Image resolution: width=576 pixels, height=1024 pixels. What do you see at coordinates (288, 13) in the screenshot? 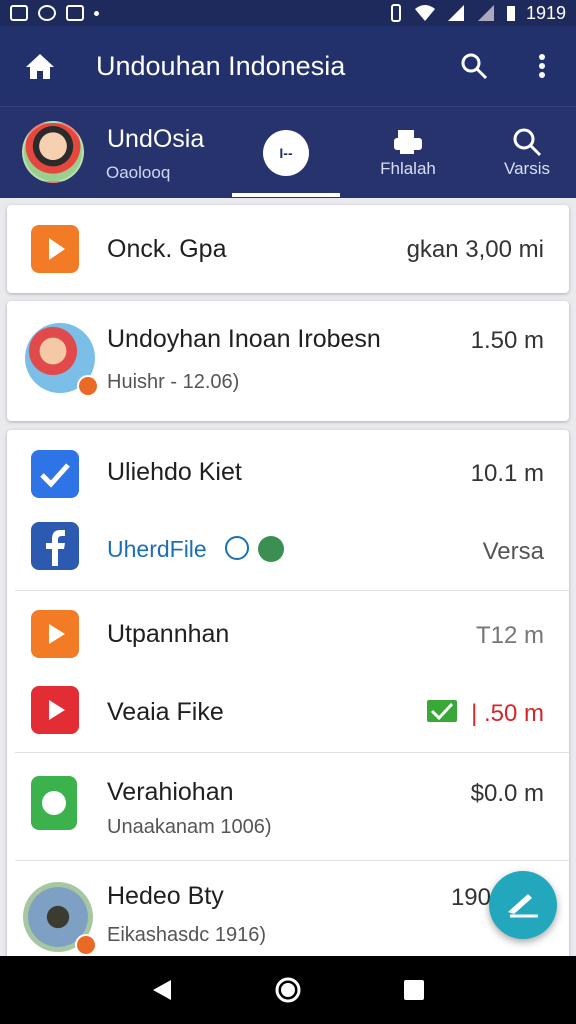
I see `status-bar: 1919` at bounding box center [288, 13].